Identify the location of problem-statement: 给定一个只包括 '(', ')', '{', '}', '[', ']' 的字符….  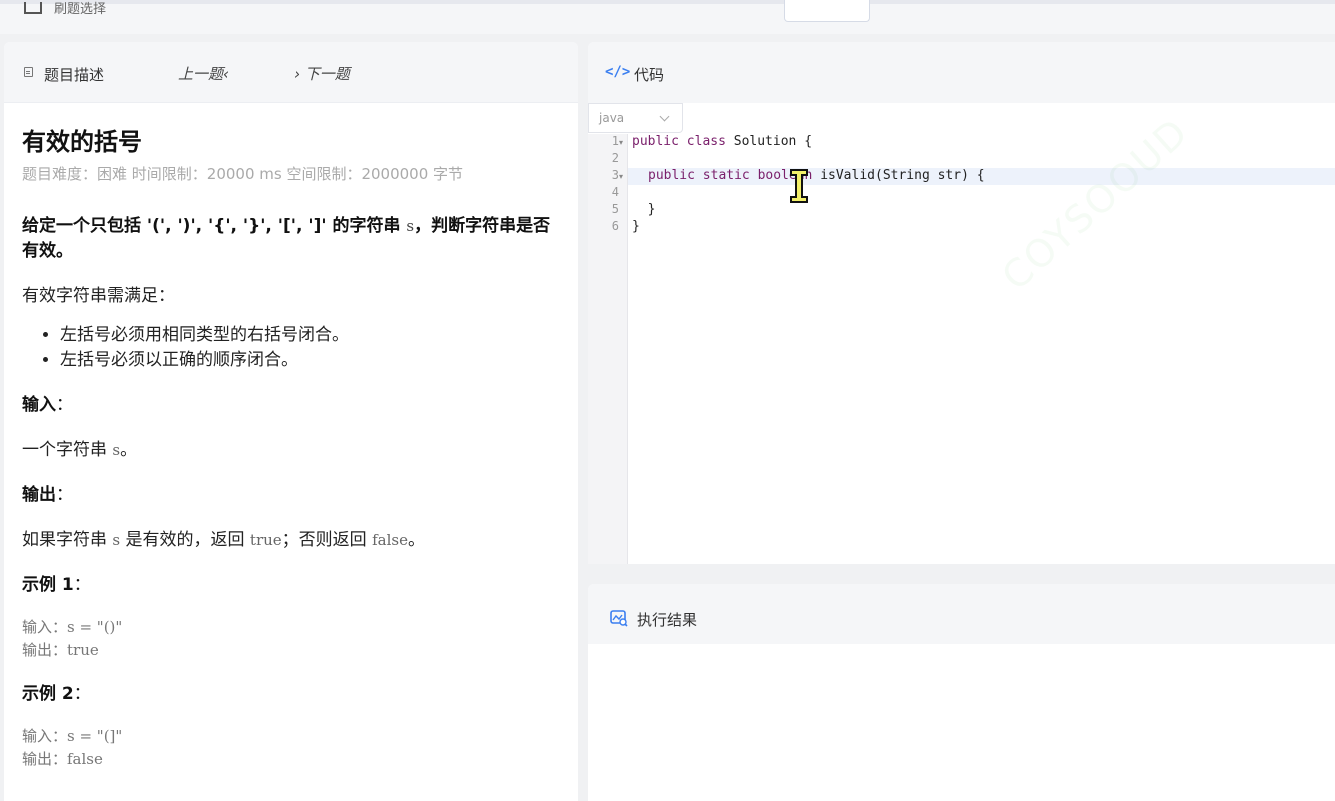
(286, 238).